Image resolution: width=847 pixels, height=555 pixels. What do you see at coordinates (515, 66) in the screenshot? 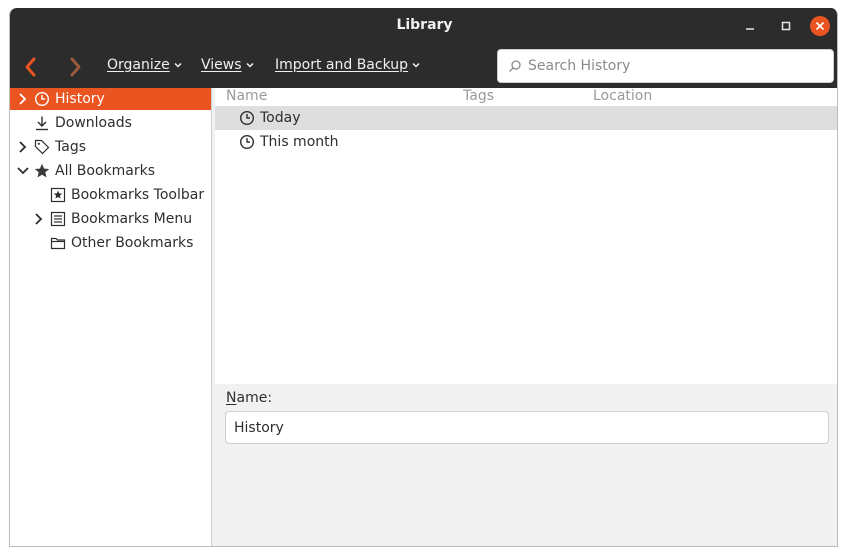
I see `search-icon` at bounding box center [515, 66].